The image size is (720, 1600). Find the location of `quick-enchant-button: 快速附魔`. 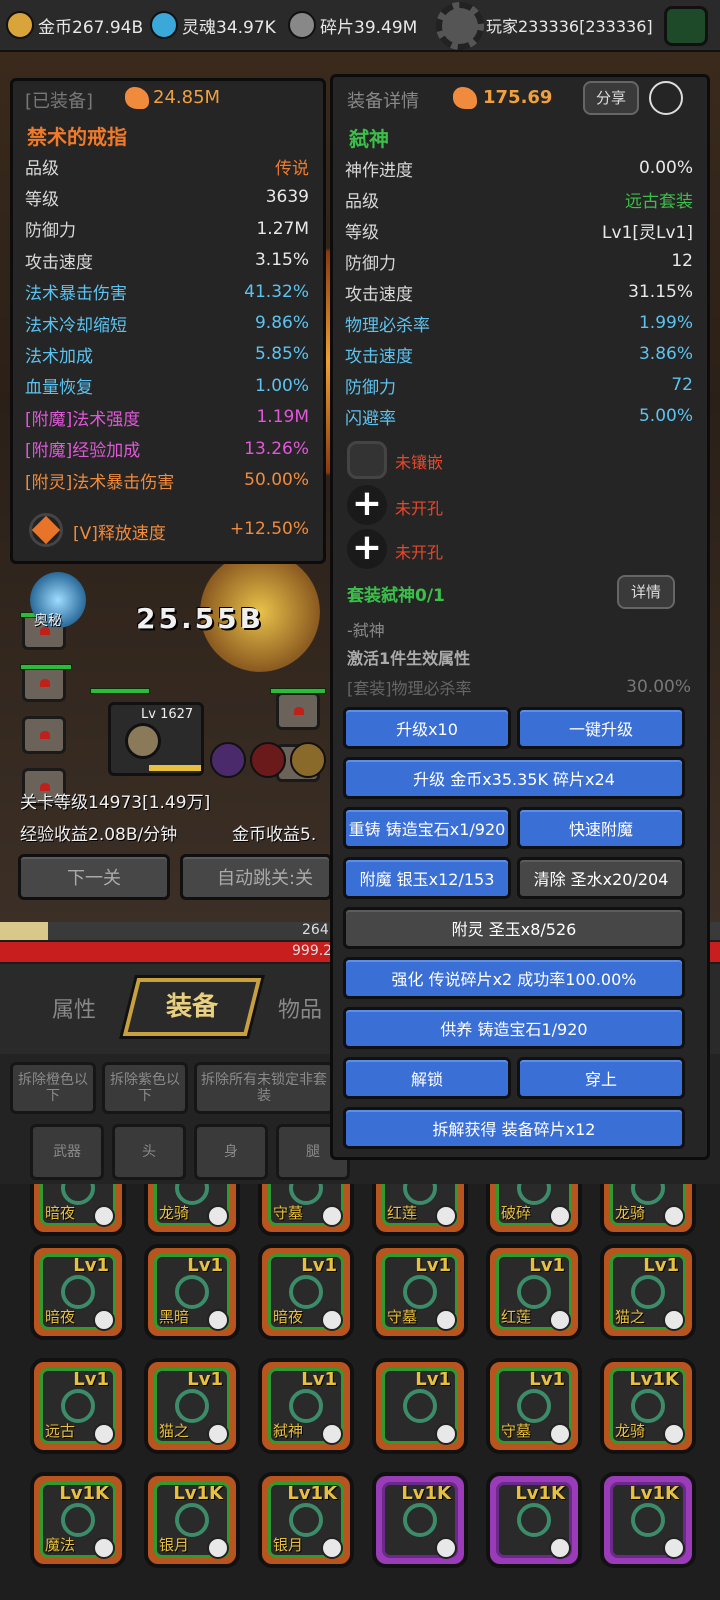

quick-enchant-button: 快速附魔 is located at coordinates (601, 828).